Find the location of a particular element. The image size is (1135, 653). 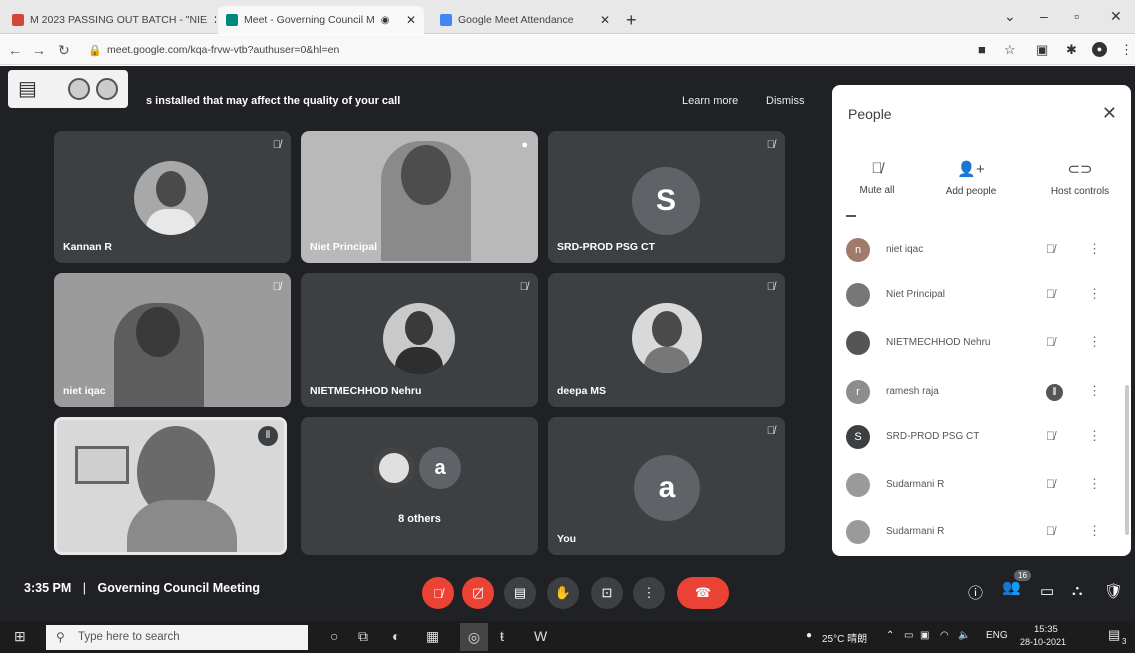

participant-name: NIETMECHHOD Nehru is located at coordinates (366, 391).